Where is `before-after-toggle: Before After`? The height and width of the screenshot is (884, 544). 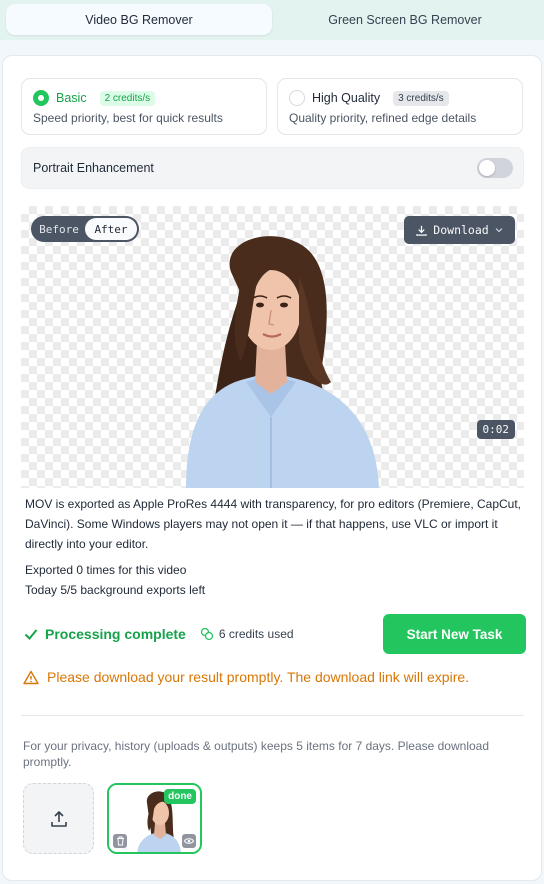 before-after-toggle: Before After is located at coordinates (85, 229).